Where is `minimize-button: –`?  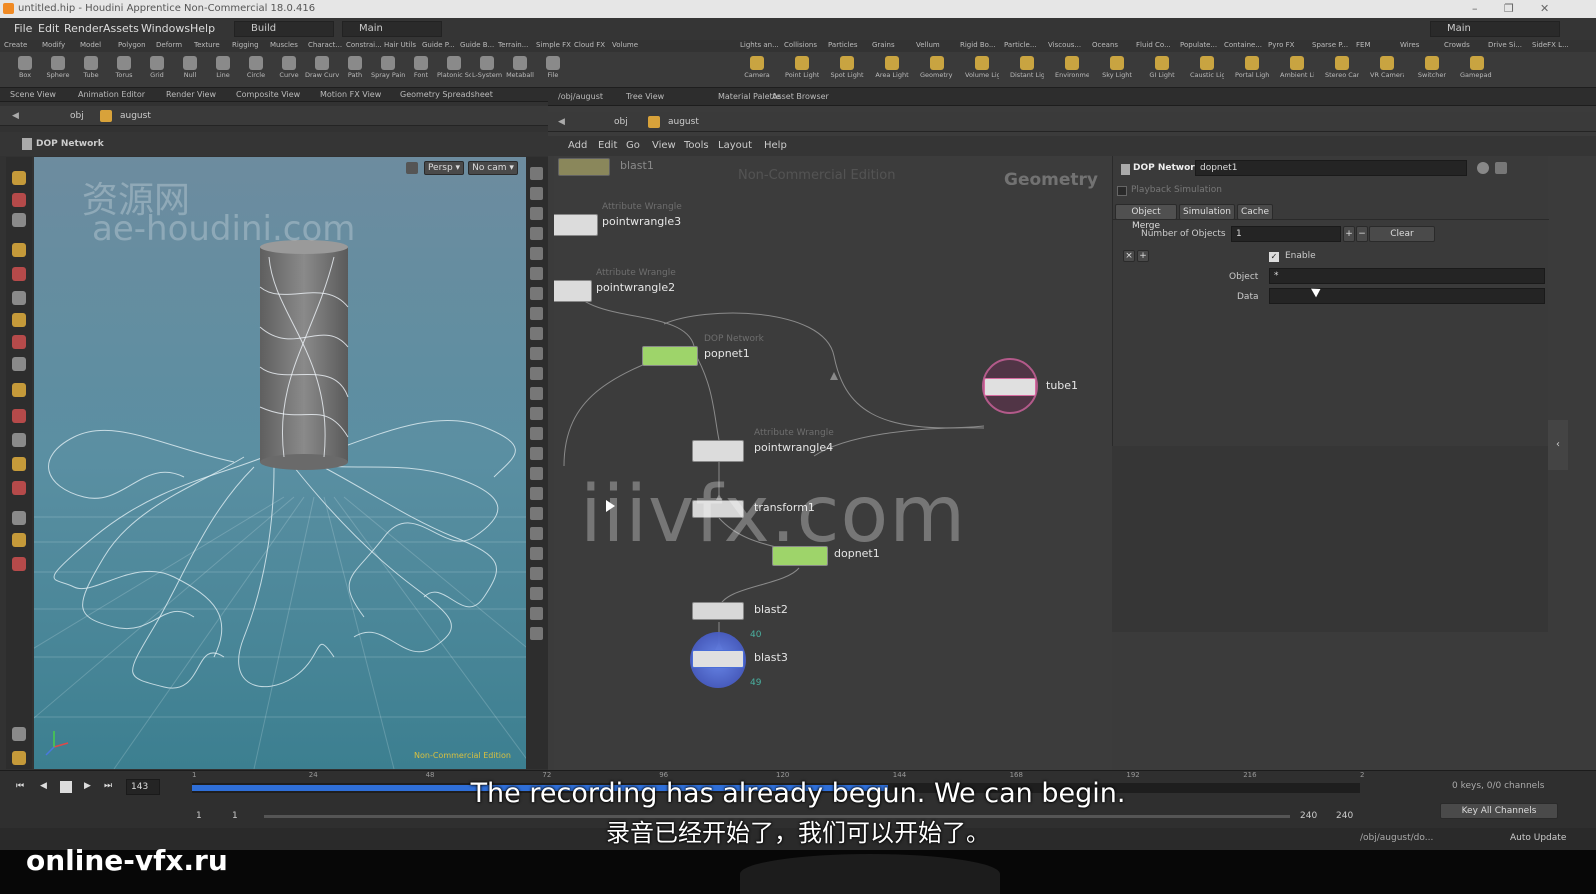 minimize-button: – is located at coordinates (1475, 9).